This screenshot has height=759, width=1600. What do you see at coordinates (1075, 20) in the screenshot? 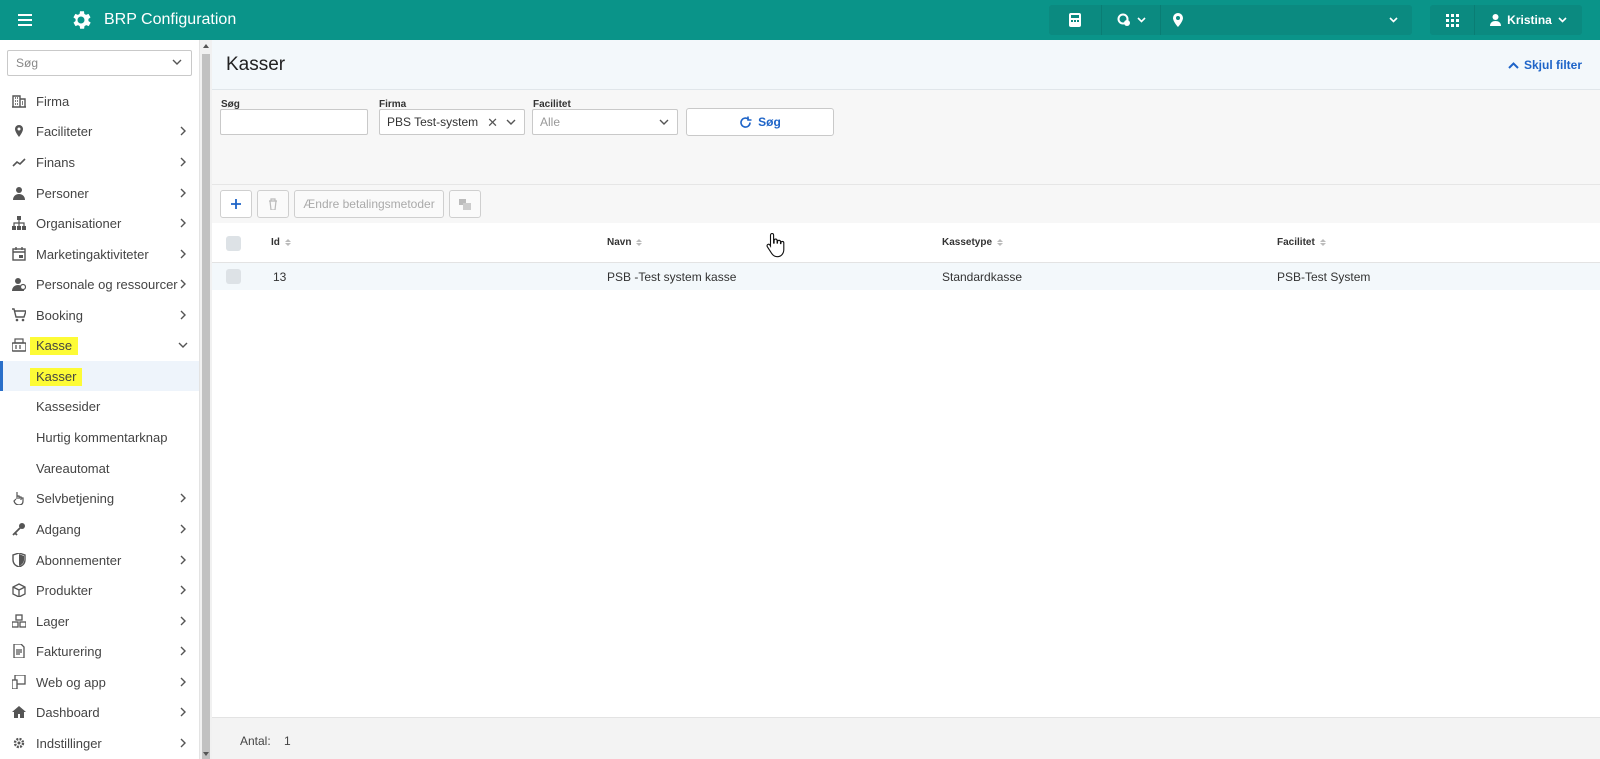
I see `calculator-button` at bounding box center [1075, 20].